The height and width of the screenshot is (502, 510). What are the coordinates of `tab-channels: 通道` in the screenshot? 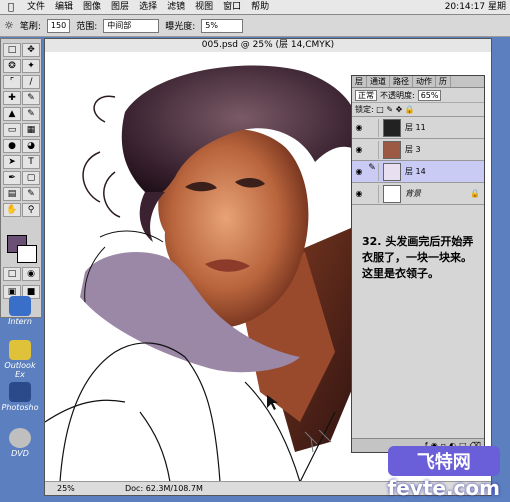 It's located at (378, 81).